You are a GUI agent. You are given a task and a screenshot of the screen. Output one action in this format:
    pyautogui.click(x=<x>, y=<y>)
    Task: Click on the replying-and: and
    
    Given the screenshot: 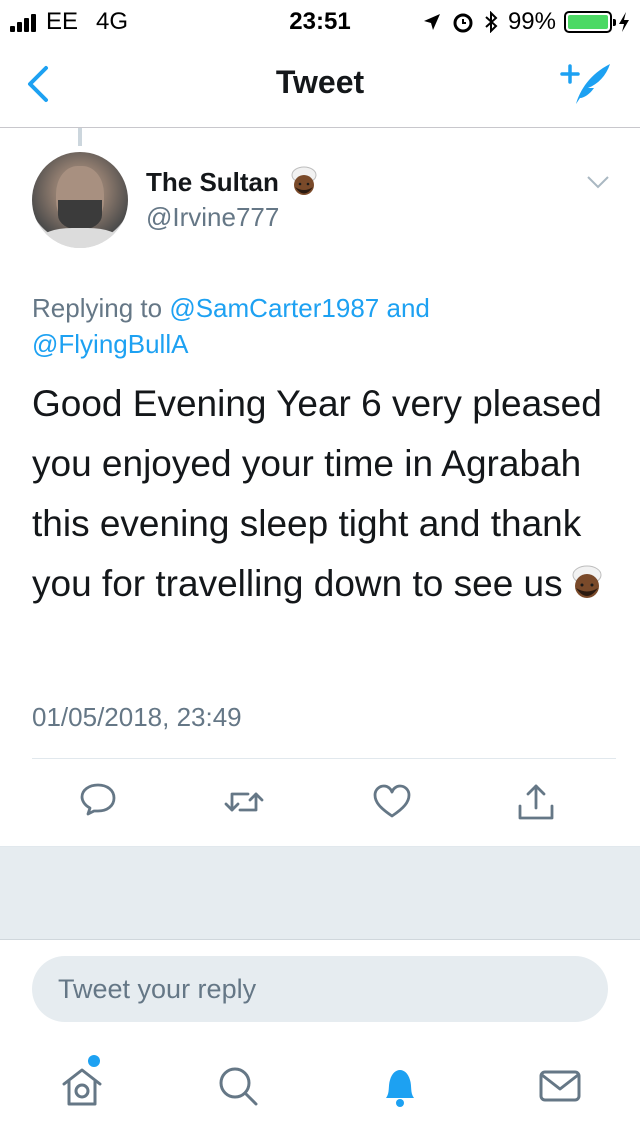 What is the action you would take?
    pyautogui.click(x=407, y=308)
    